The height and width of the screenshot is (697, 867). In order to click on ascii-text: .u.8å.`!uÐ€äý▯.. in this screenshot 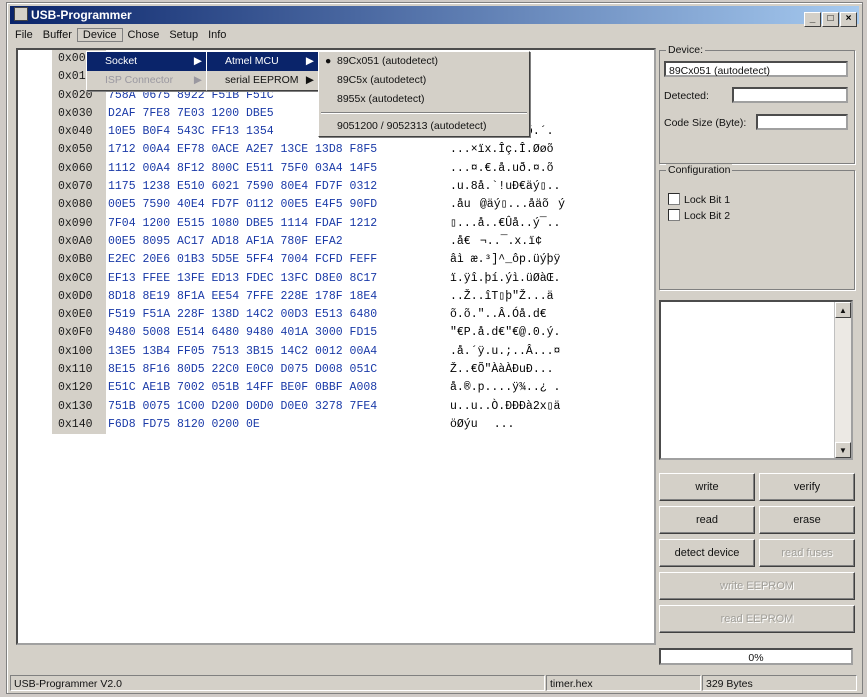, I will do `click(505, 187)`.